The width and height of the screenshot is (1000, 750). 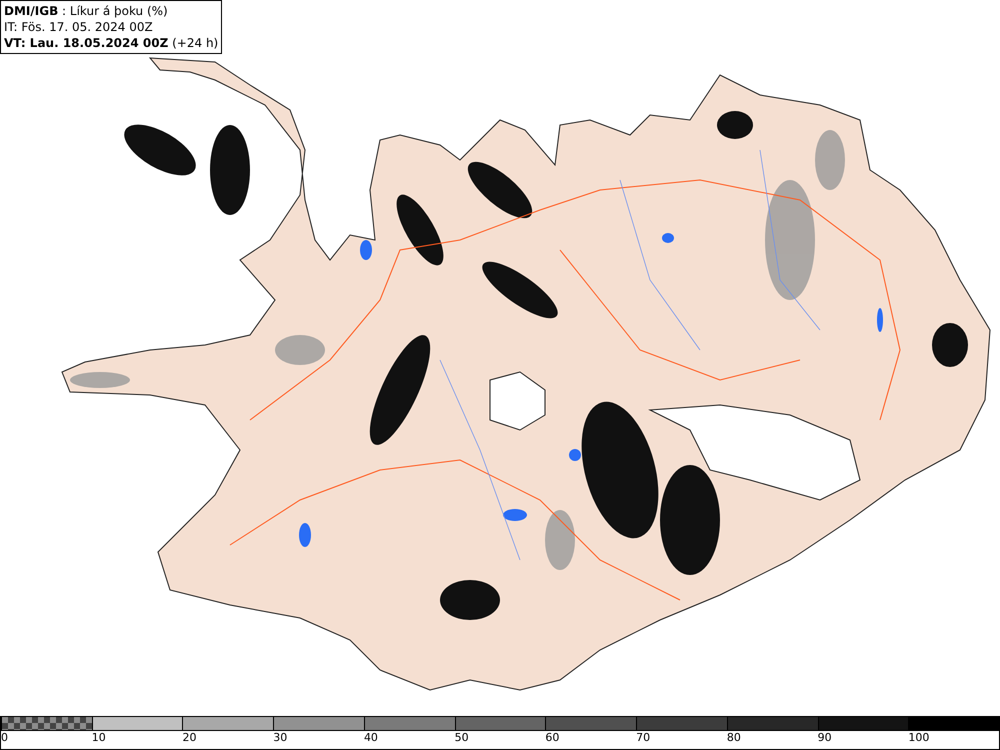 What do you see at coordinates (111, 43) in the screenshot?
I see `valid-time: VT: Lau. 18.05.2024 00Z (+24 h)` at bounding box center [111, 43].